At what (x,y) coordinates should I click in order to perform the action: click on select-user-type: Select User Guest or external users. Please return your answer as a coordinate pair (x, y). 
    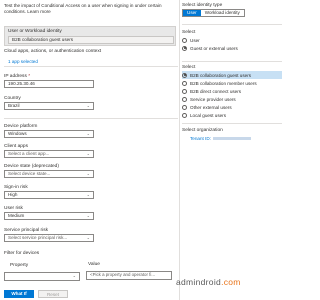
    Looking at the image, I should click on (232, 41).